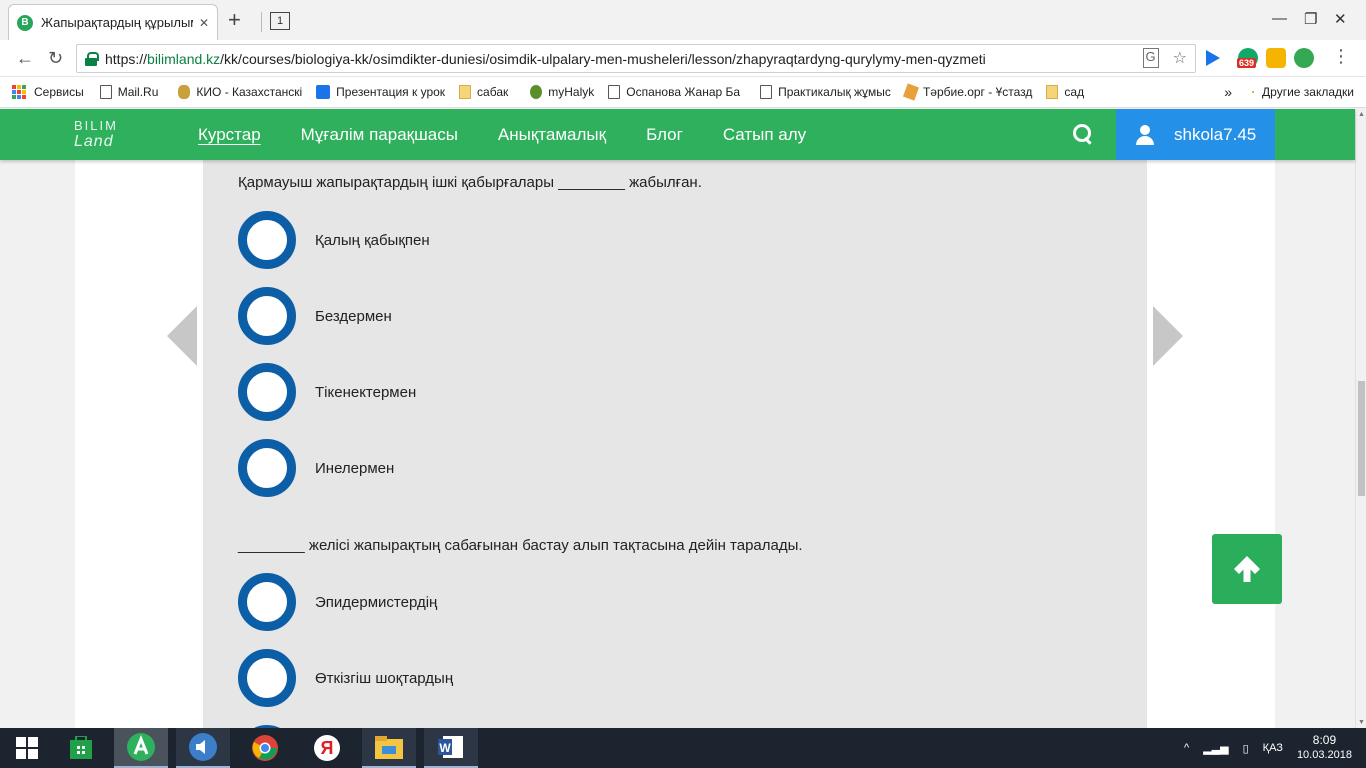  I want to click on svg-text: W, so click(445, 748).